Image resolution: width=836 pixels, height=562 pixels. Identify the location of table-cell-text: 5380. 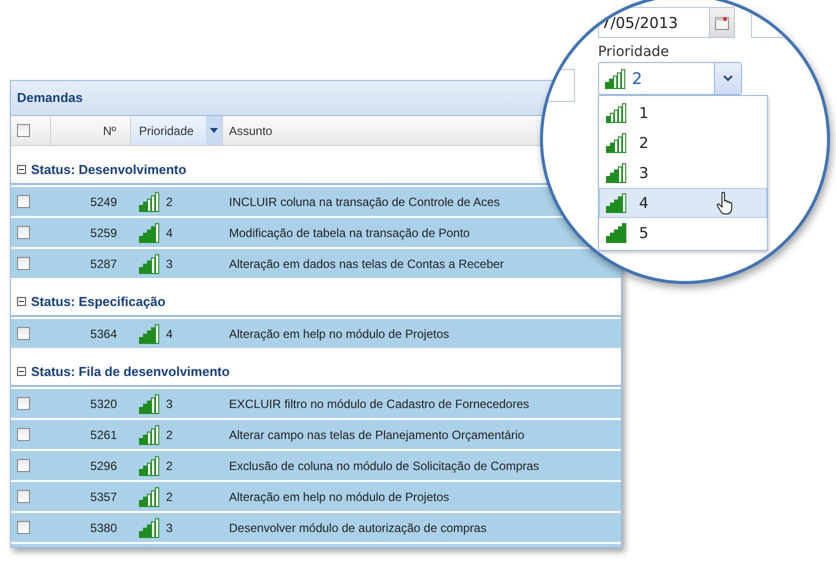
(103, 528).